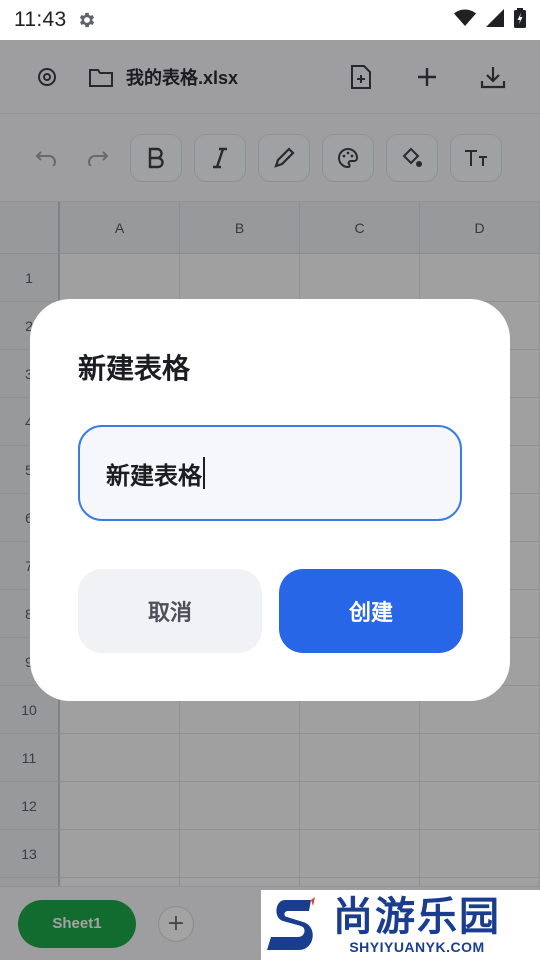 This screenshot has height=960, width=540. I want to click on site-watermark: 尚游乐园 SHYIYUANYK.COM, so click(400, 925).